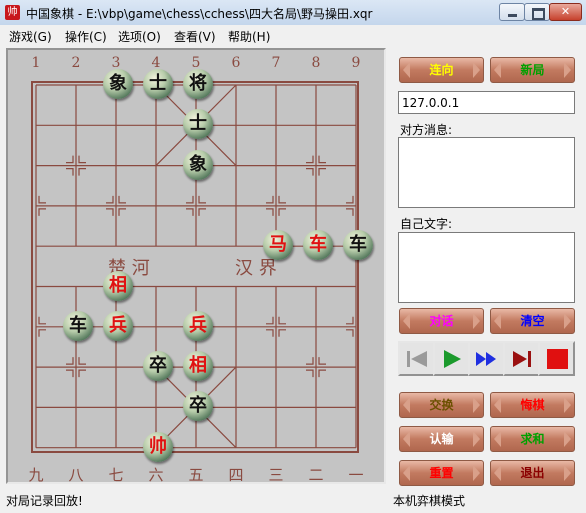  Describe the element at coordinates (429, 501) in the screenshot. I see `status-right: 本机弈棋模式` at that location.